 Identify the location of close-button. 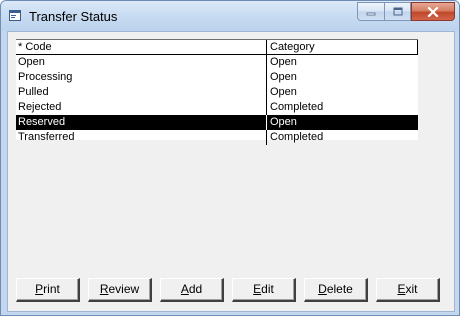
(433, 11).